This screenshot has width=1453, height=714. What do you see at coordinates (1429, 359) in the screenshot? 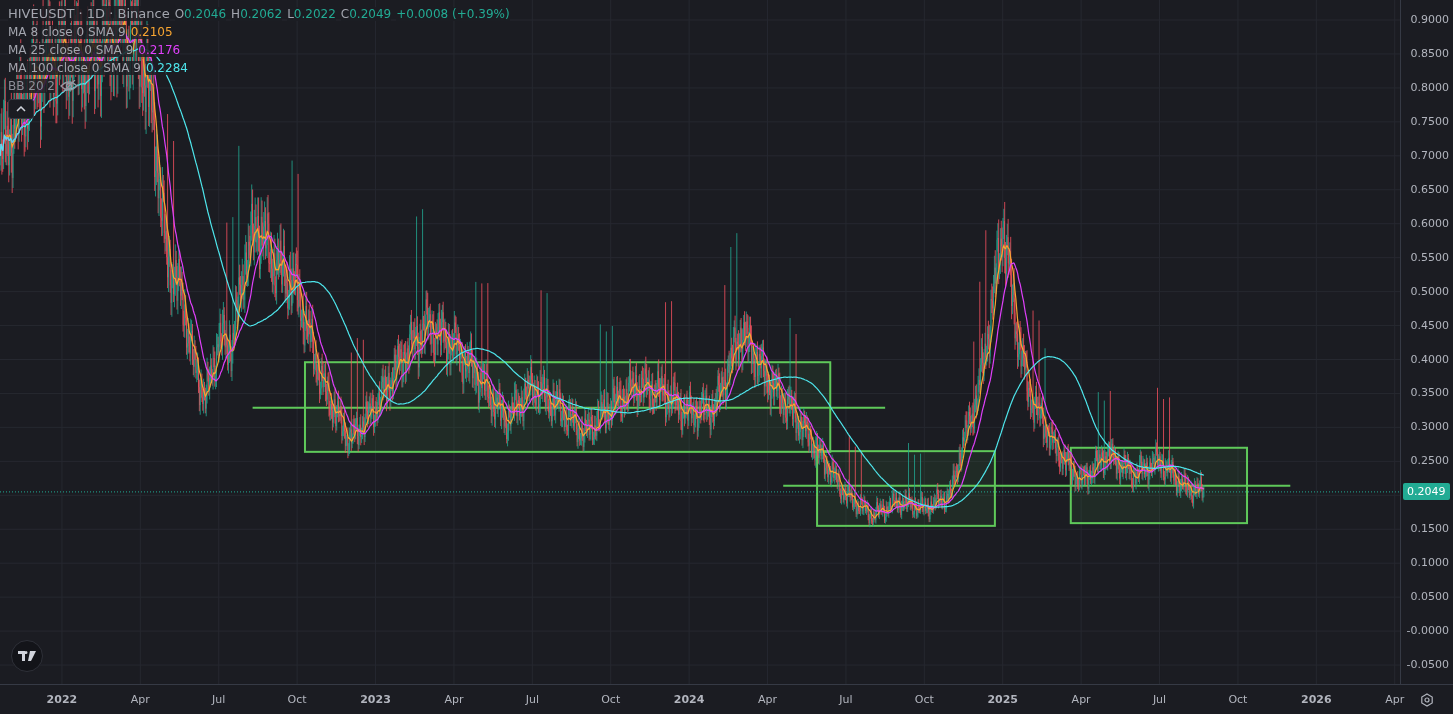
I see `price-label: 0.4000` at bounding box center [1429, 359].